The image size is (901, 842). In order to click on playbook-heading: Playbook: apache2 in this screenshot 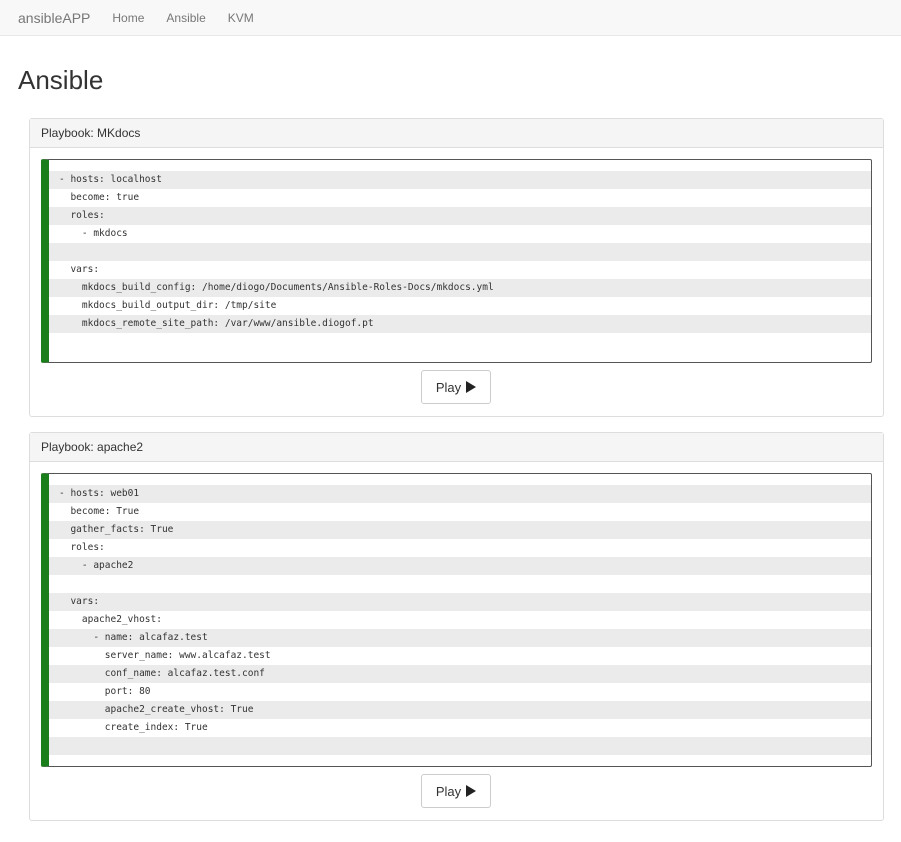, I will do `click(456, 447)`.